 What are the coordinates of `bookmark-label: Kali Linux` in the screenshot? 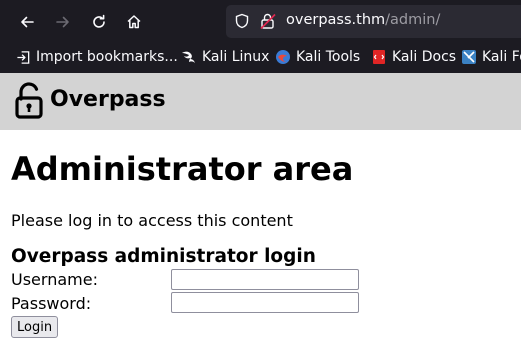 It's located at (236, 57).